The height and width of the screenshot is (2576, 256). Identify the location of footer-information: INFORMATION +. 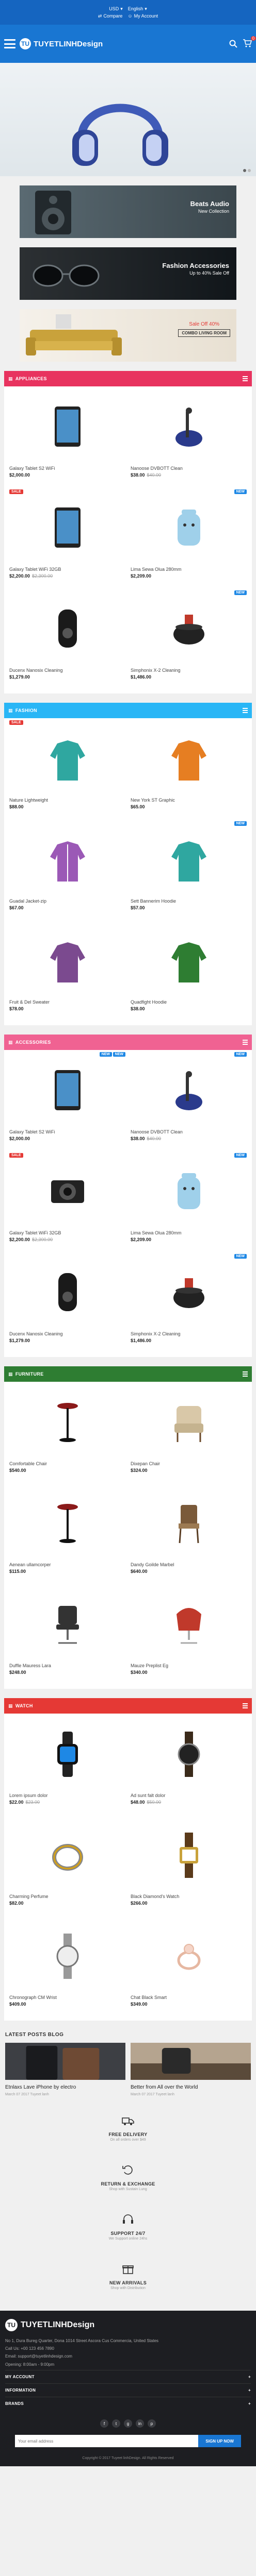
(128, 2390).